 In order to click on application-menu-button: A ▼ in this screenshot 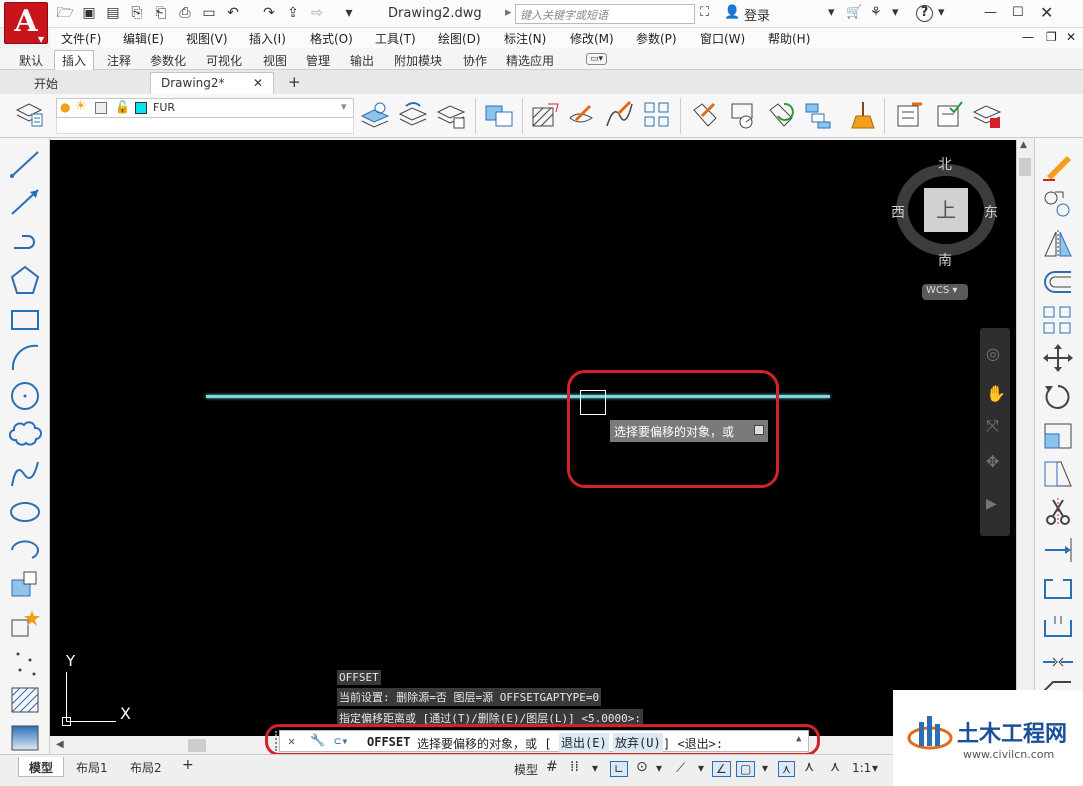, I will do `click(26, 23)`.